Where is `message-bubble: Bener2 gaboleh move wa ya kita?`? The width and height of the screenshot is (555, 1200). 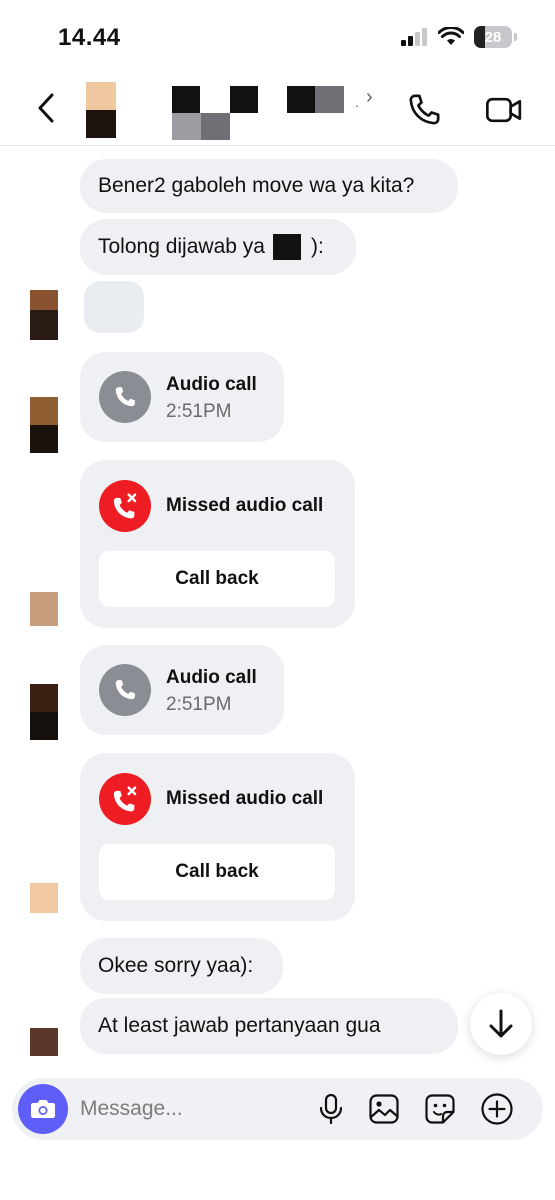
message-bubble: Bener2 gaboleh move wa ya kita? is located at coordinates (269, 186).